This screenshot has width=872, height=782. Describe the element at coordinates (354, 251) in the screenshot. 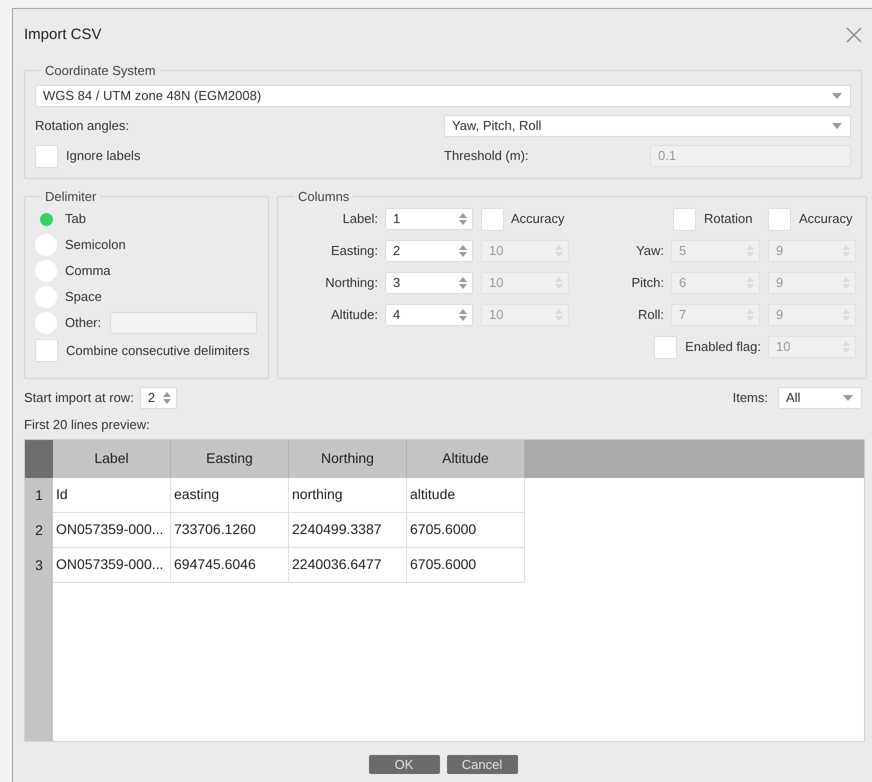

I see `field-label: Easting:` at that location.